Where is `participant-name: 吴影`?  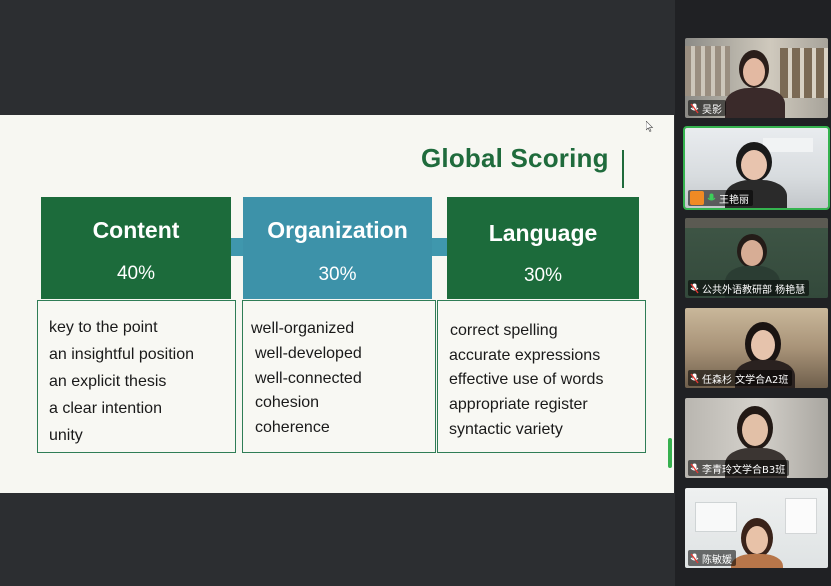 participant-name: 吴影 is located at coordinates (712, 110).